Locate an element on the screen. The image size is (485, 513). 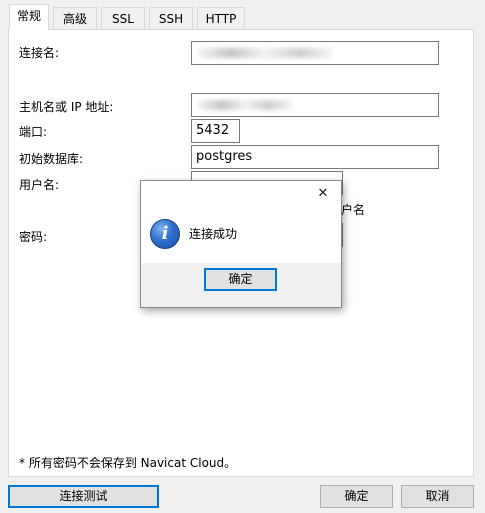
info-icon: i is located at coordinates (165, 234).